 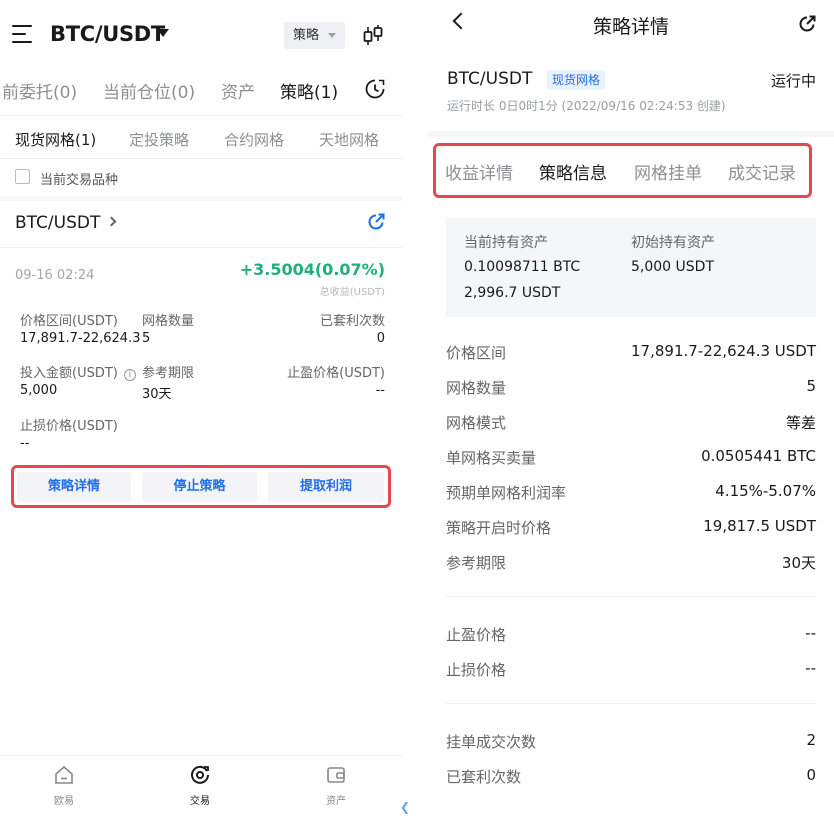 What do you see at coordinates (201, 93) in the screenshot?
I see `main-tabs: 前委托(0) 当前仓位(0) 资产 策略(1)` at bounding box center [201, 93].